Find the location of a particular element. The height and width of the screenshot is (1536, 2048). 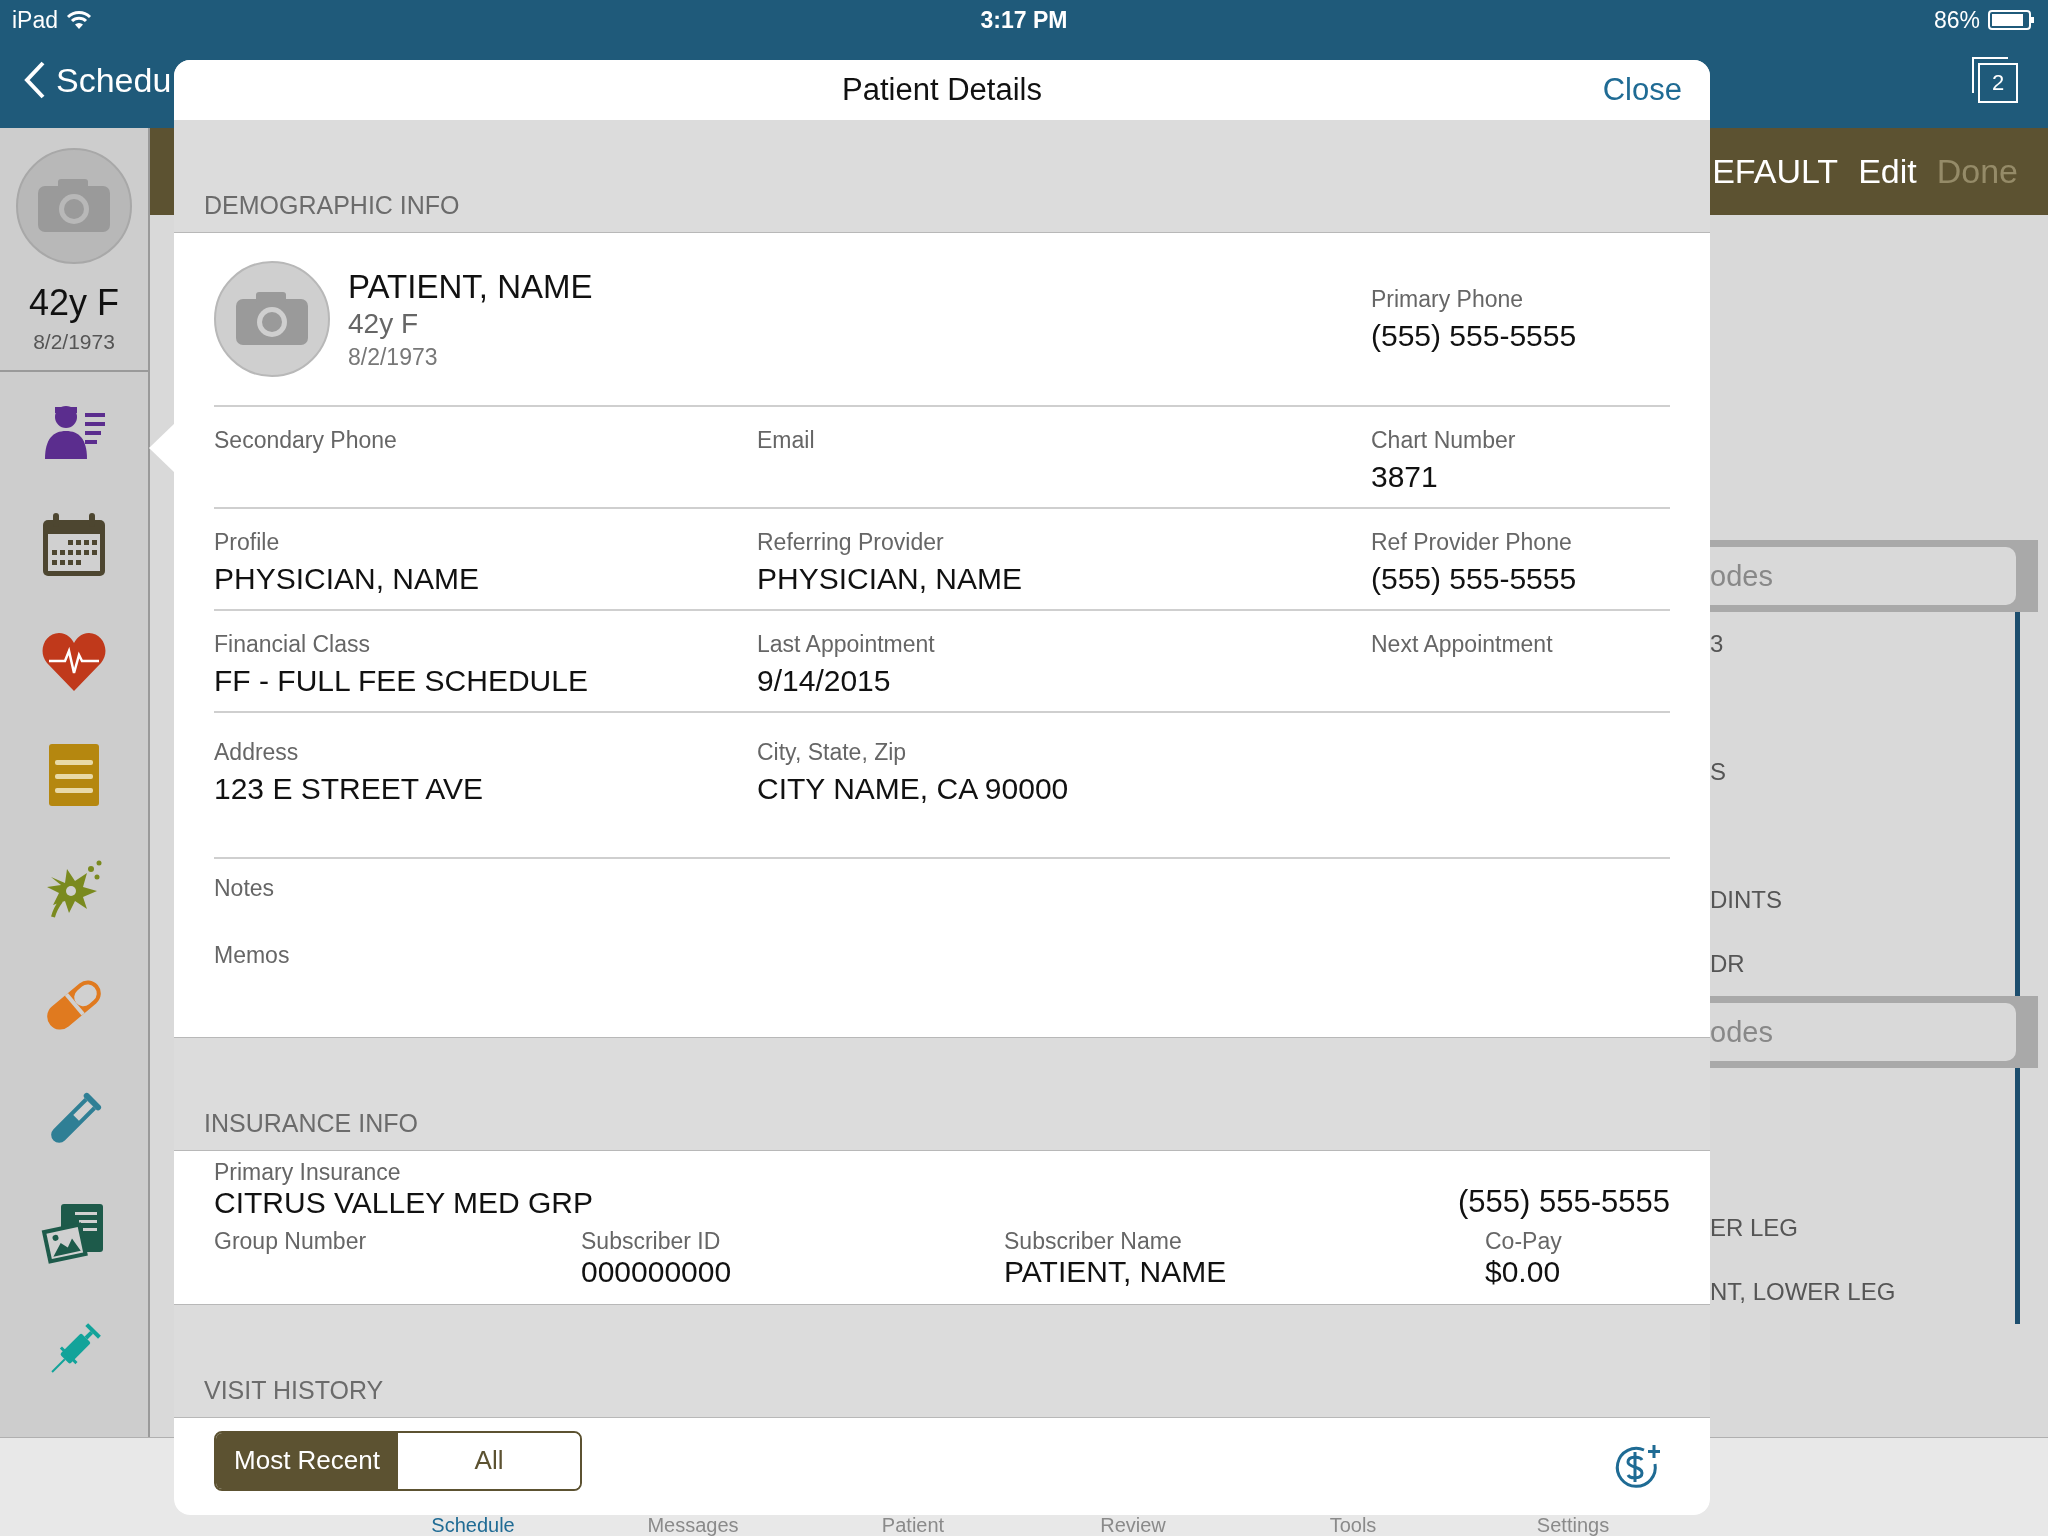

field-label: Memos is located at coordinates (252, 955).